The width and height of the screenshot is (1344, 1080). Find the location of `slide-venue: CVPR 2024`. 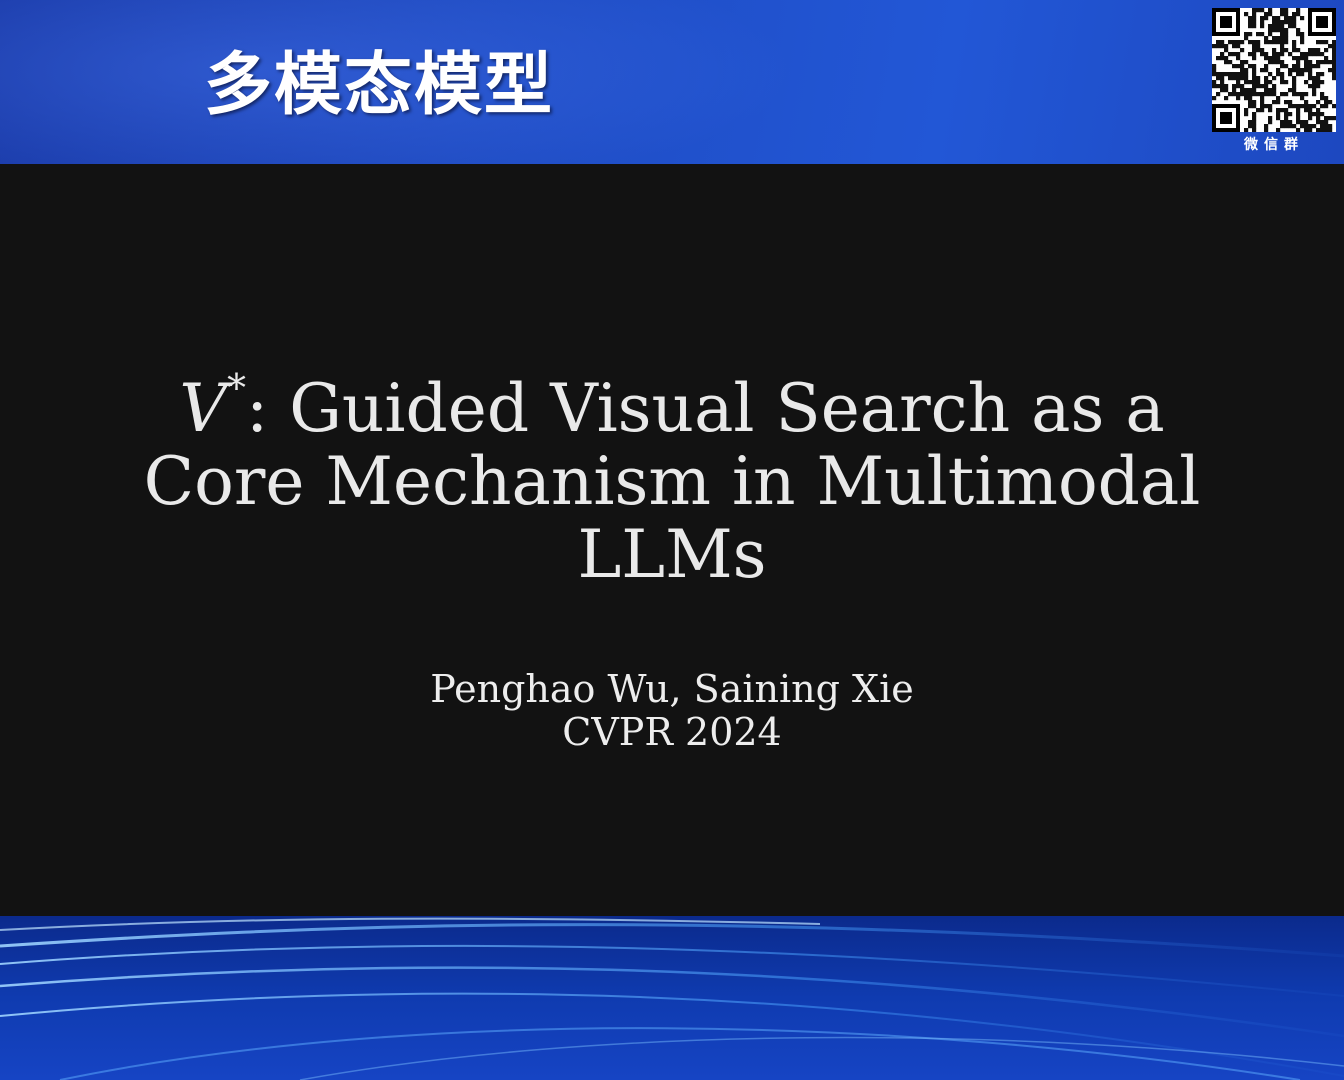

slide-venue: CVPR 2024 is located at coordinates (672, 732).